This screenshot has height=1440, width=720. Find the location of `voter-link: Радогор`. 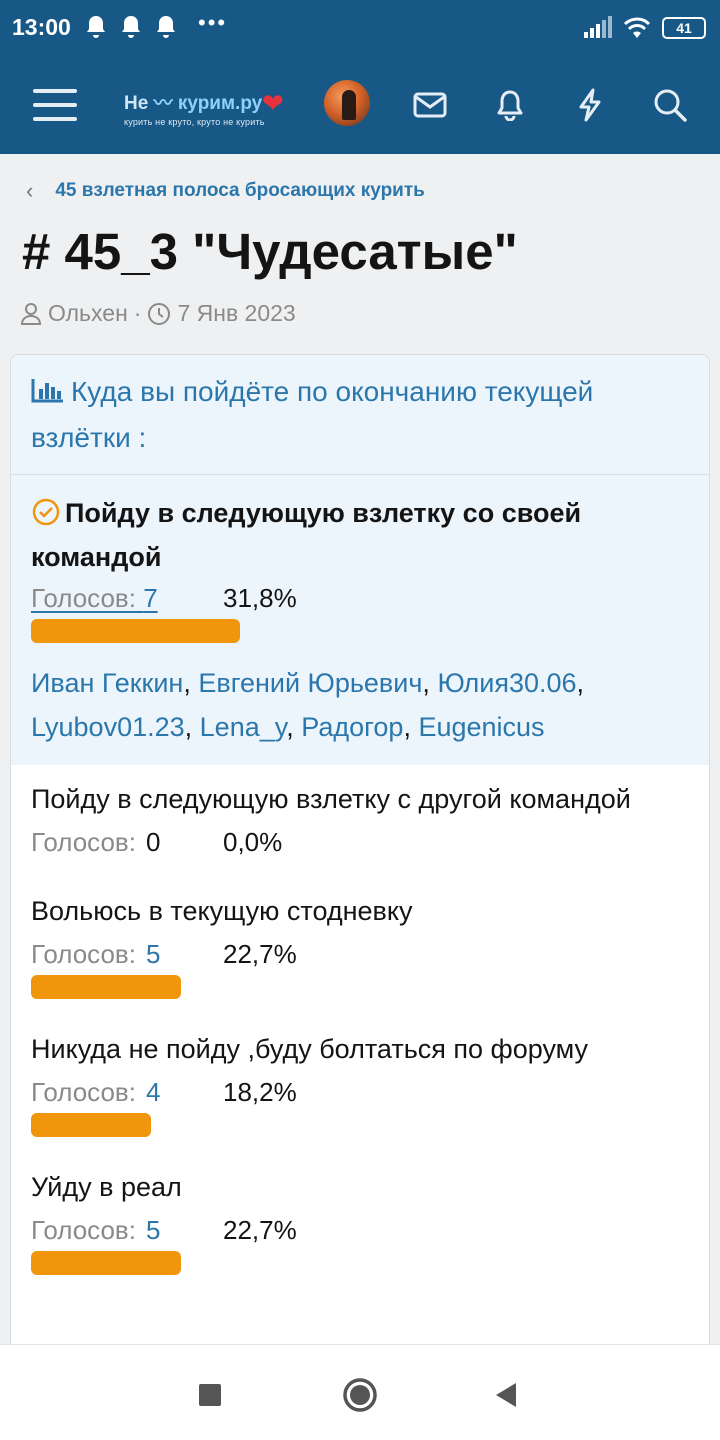

voter-link: Радогор is located at coordinates (352, 727).